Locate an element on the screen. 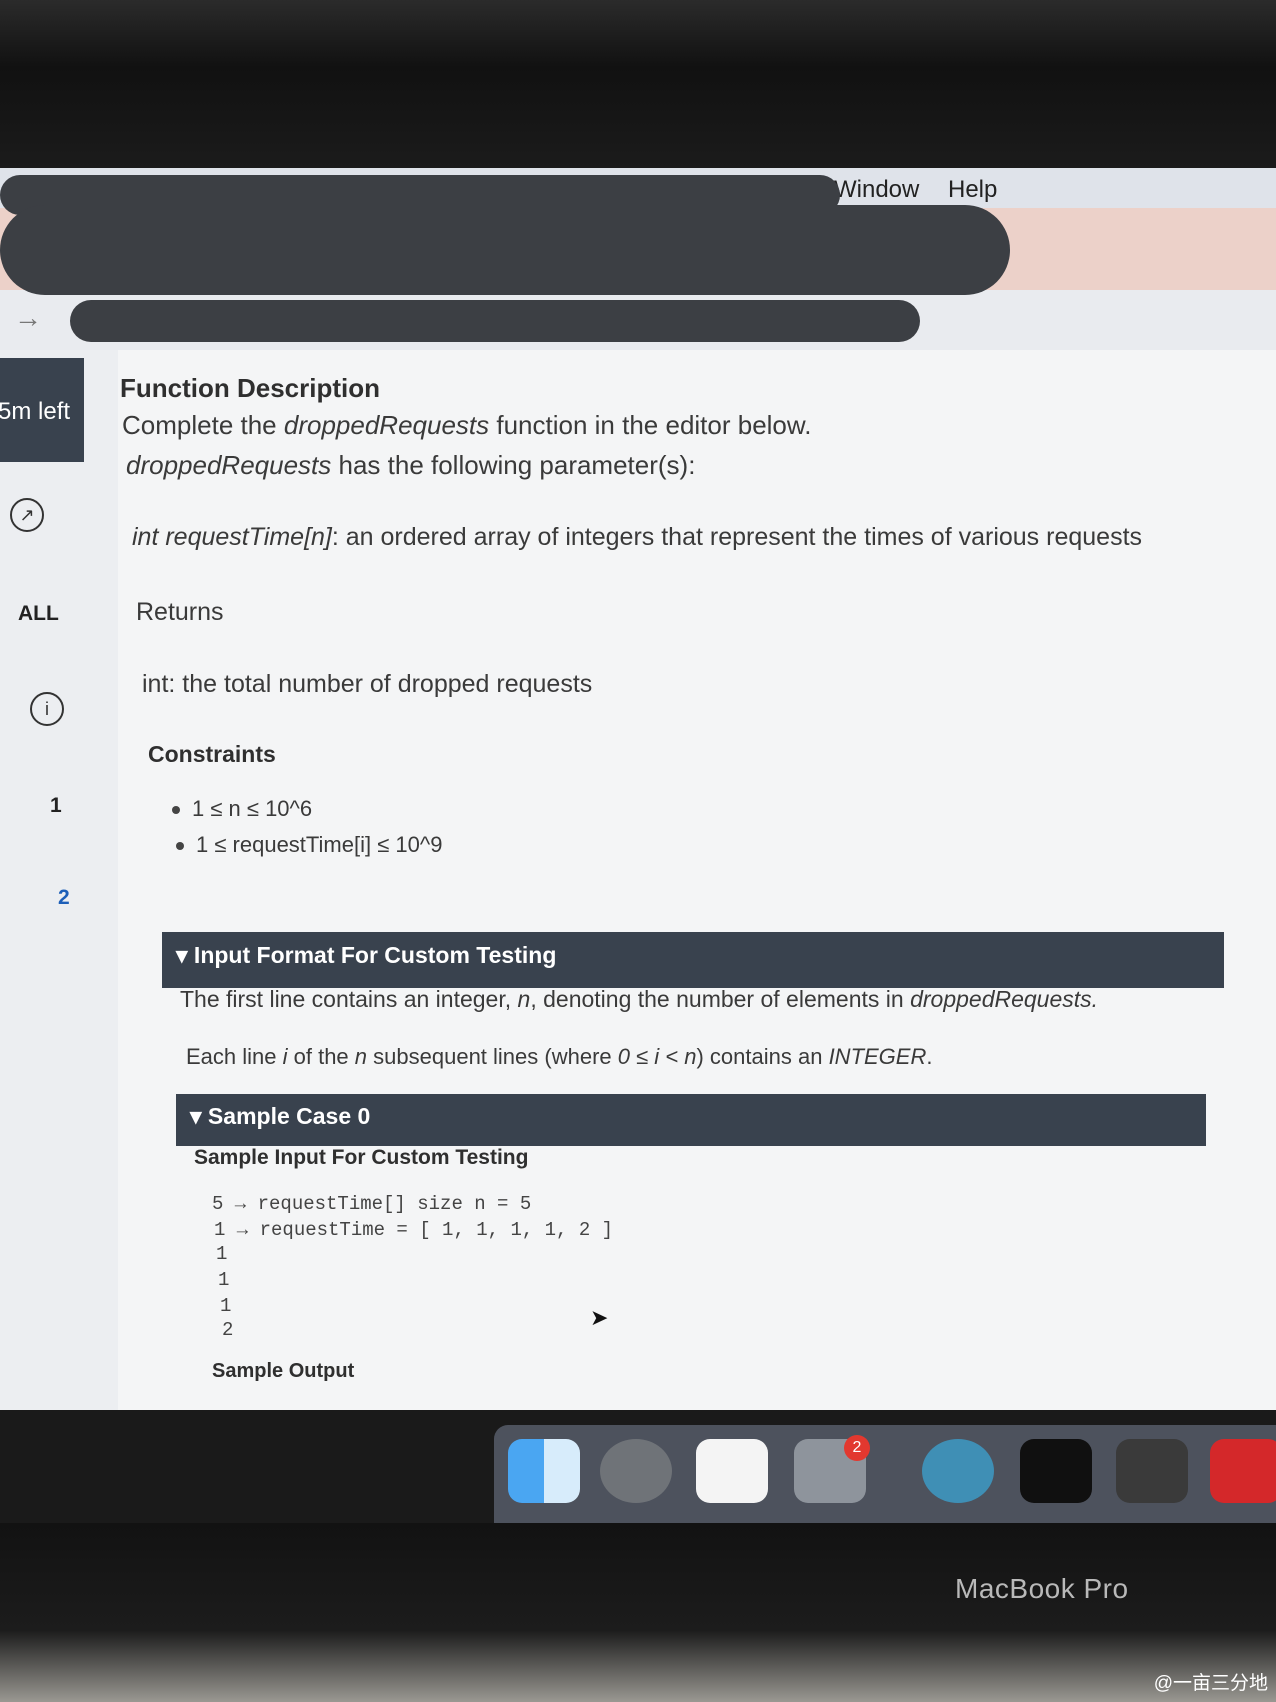 Image resolution: width=1276 pixels, height=1702 pixels. back-arrow-icon: → is located at coordinates (28, 318).